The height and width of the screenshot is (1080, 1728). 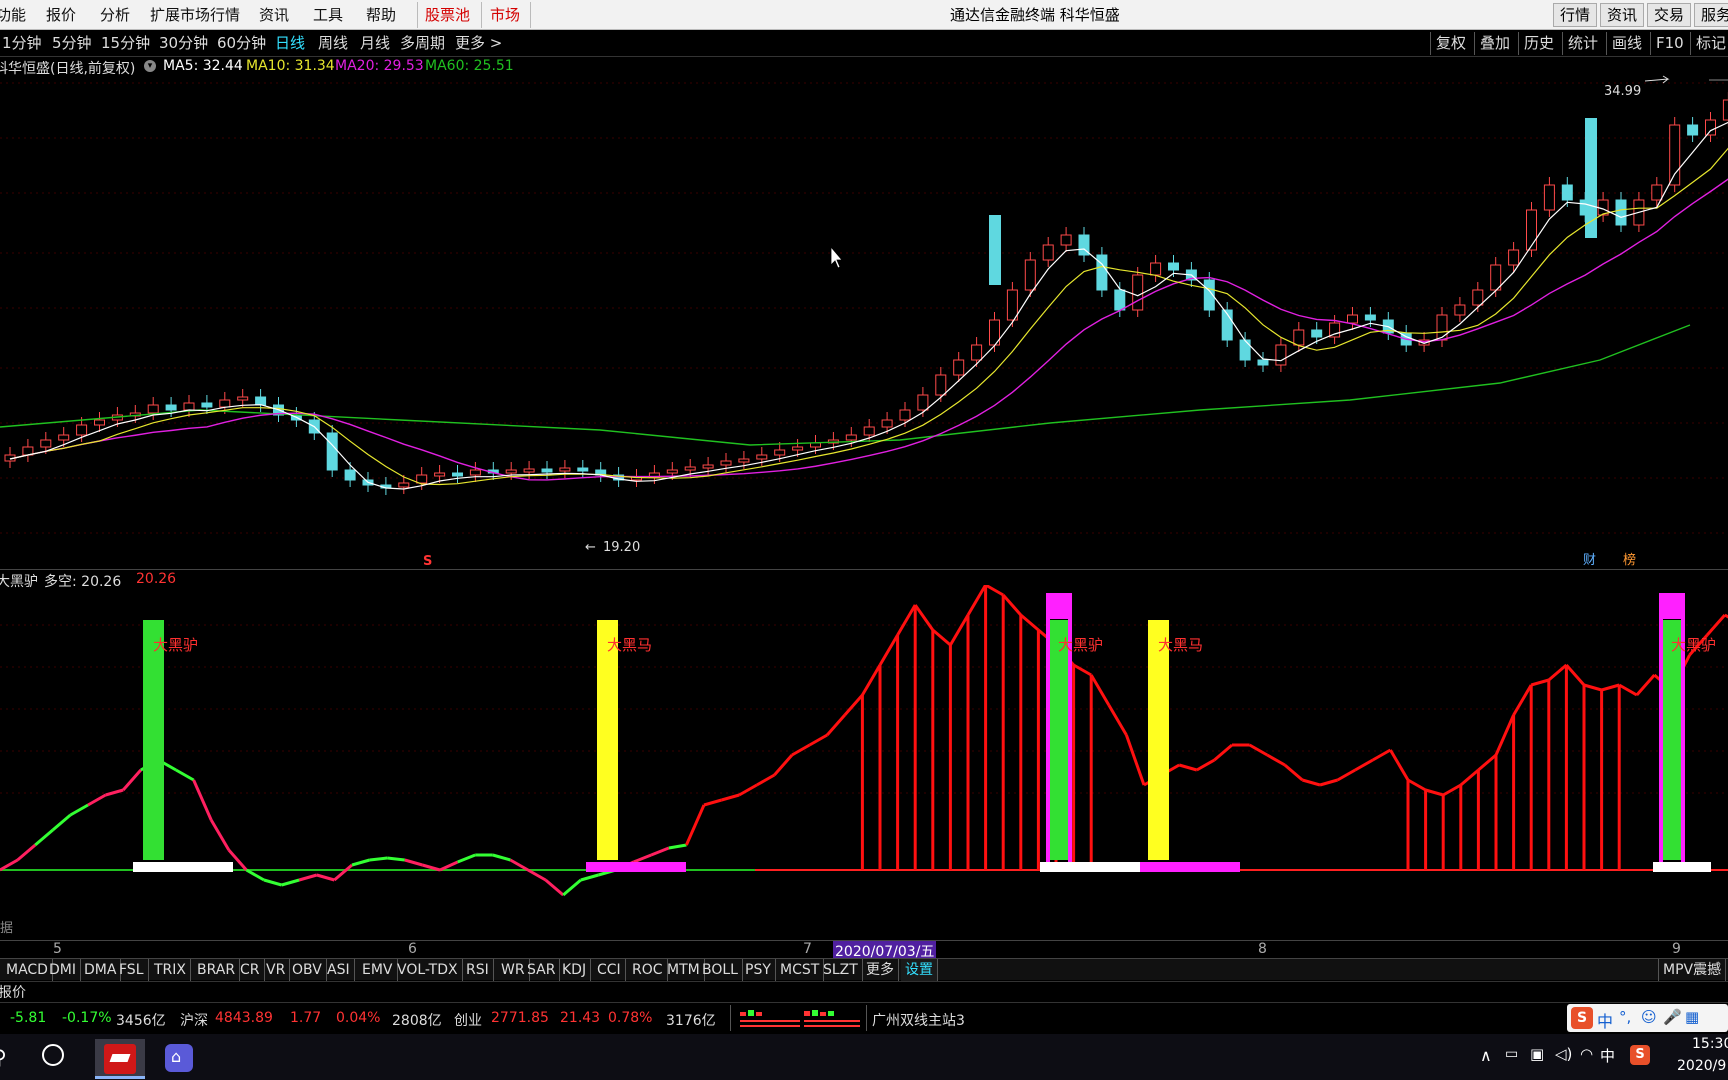 I want to click on signal-label: 大黑驴, so click(x=1693, y=645).